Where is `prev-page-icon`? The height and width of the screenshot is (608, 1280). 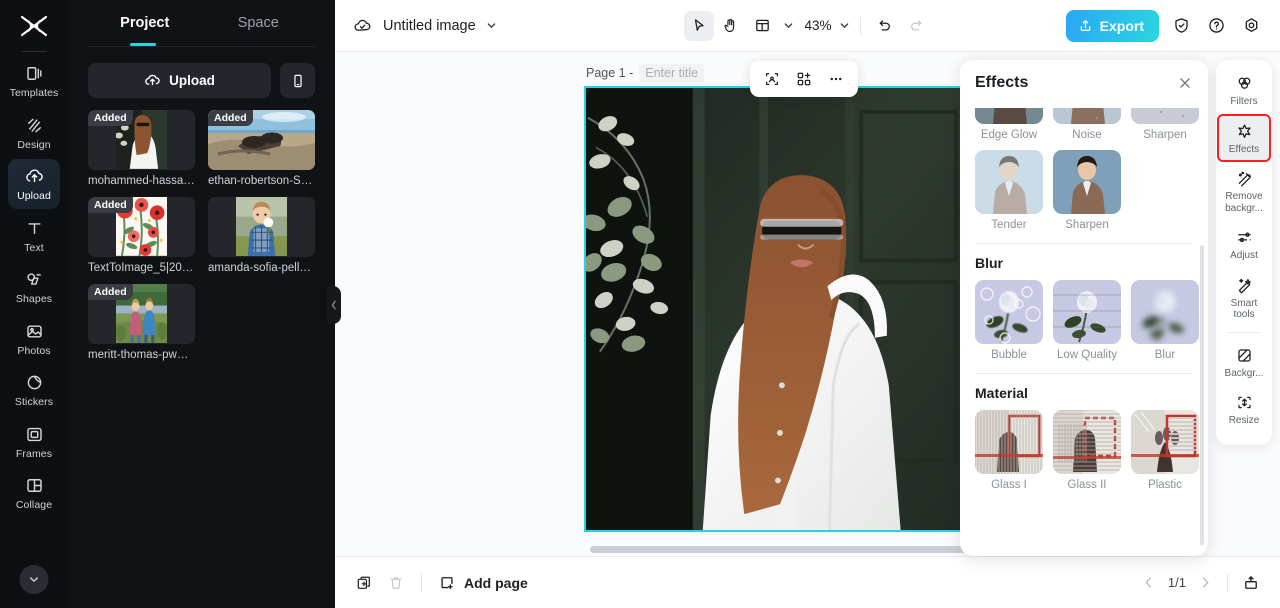 prev-page-icon is located at coordinates (1148, 582).